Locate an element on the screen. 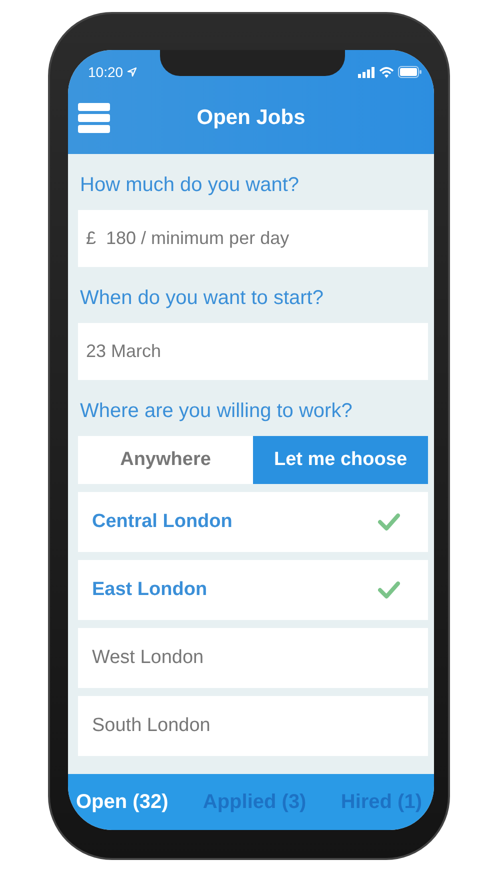 The image size is (500, 889). segment-option: Let me choose is located at coordinates (340, 460).